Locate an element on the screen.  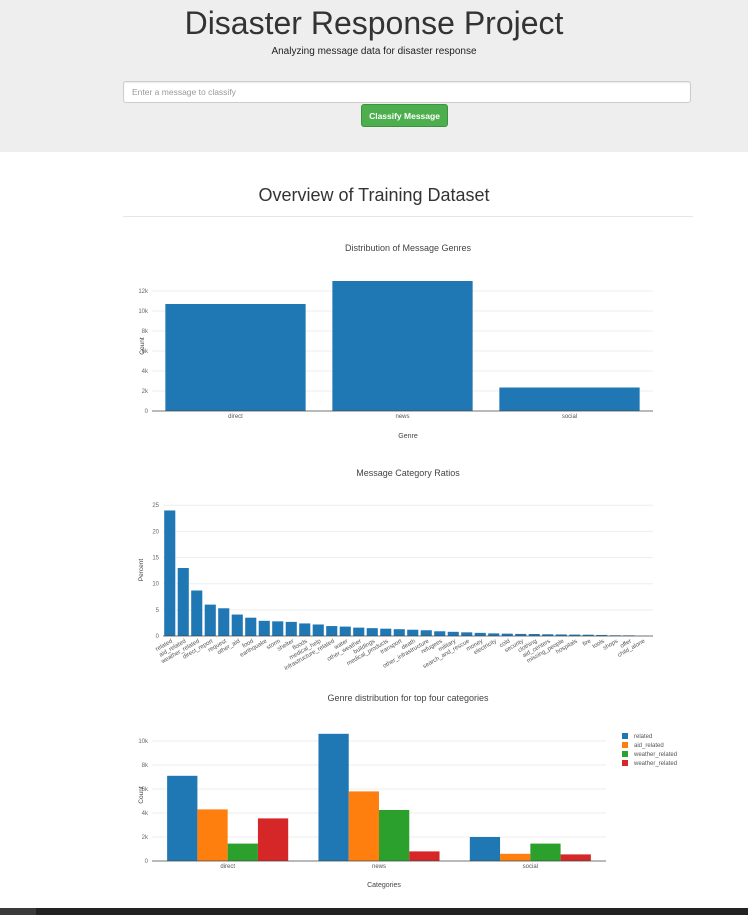
bar-infrastructure_related is located at coordinates (332, 631).